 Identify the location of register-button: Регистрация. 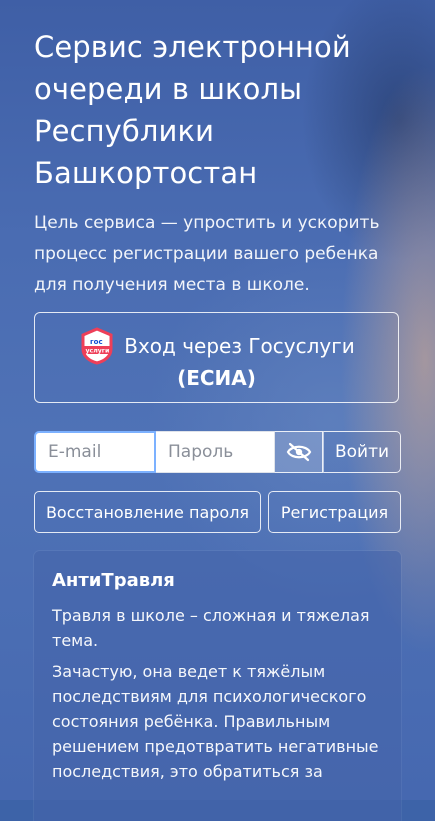
(334, 512).